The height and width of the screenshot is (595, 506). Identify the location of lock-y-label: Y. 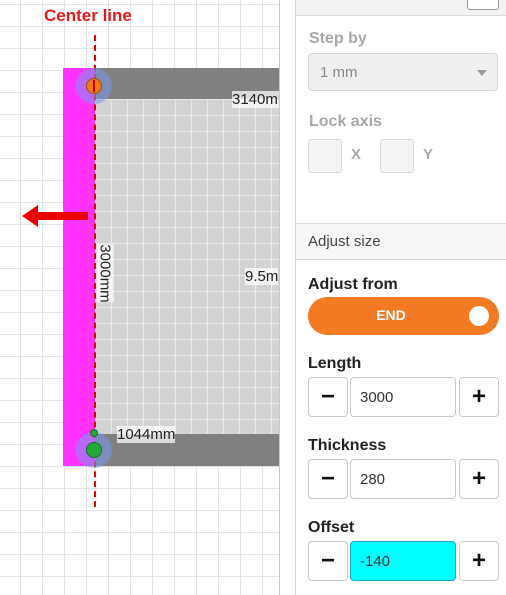
(428, 154).